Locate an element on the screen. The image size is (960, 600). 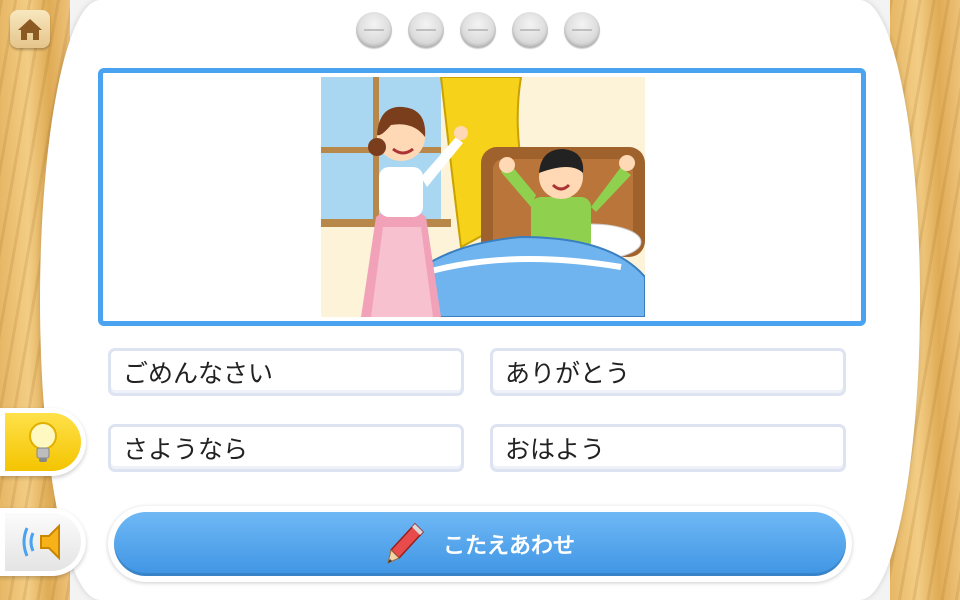
check-answer-label: こたえあわせ is located at coordinates (508, 546).